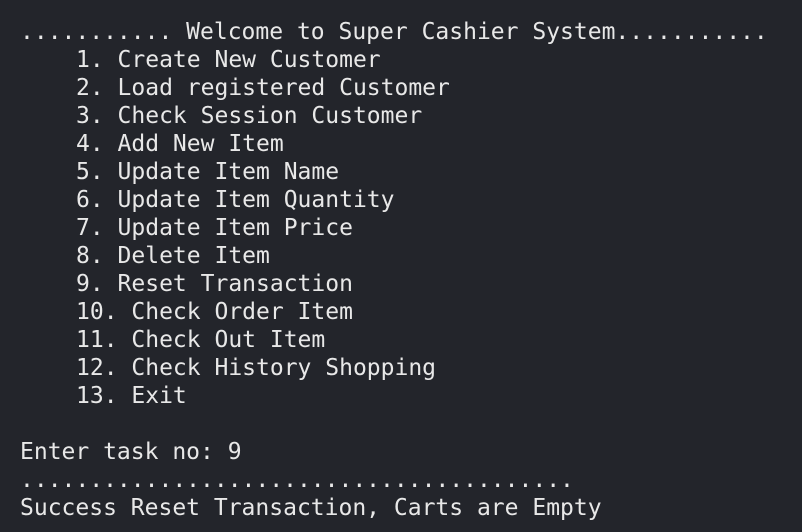  What do you see at coordinates (256, 368) in the screenshot?
I see `menu-item-check-history-shopping: 12. Check History Shopping` at bounding box center [256, 368].